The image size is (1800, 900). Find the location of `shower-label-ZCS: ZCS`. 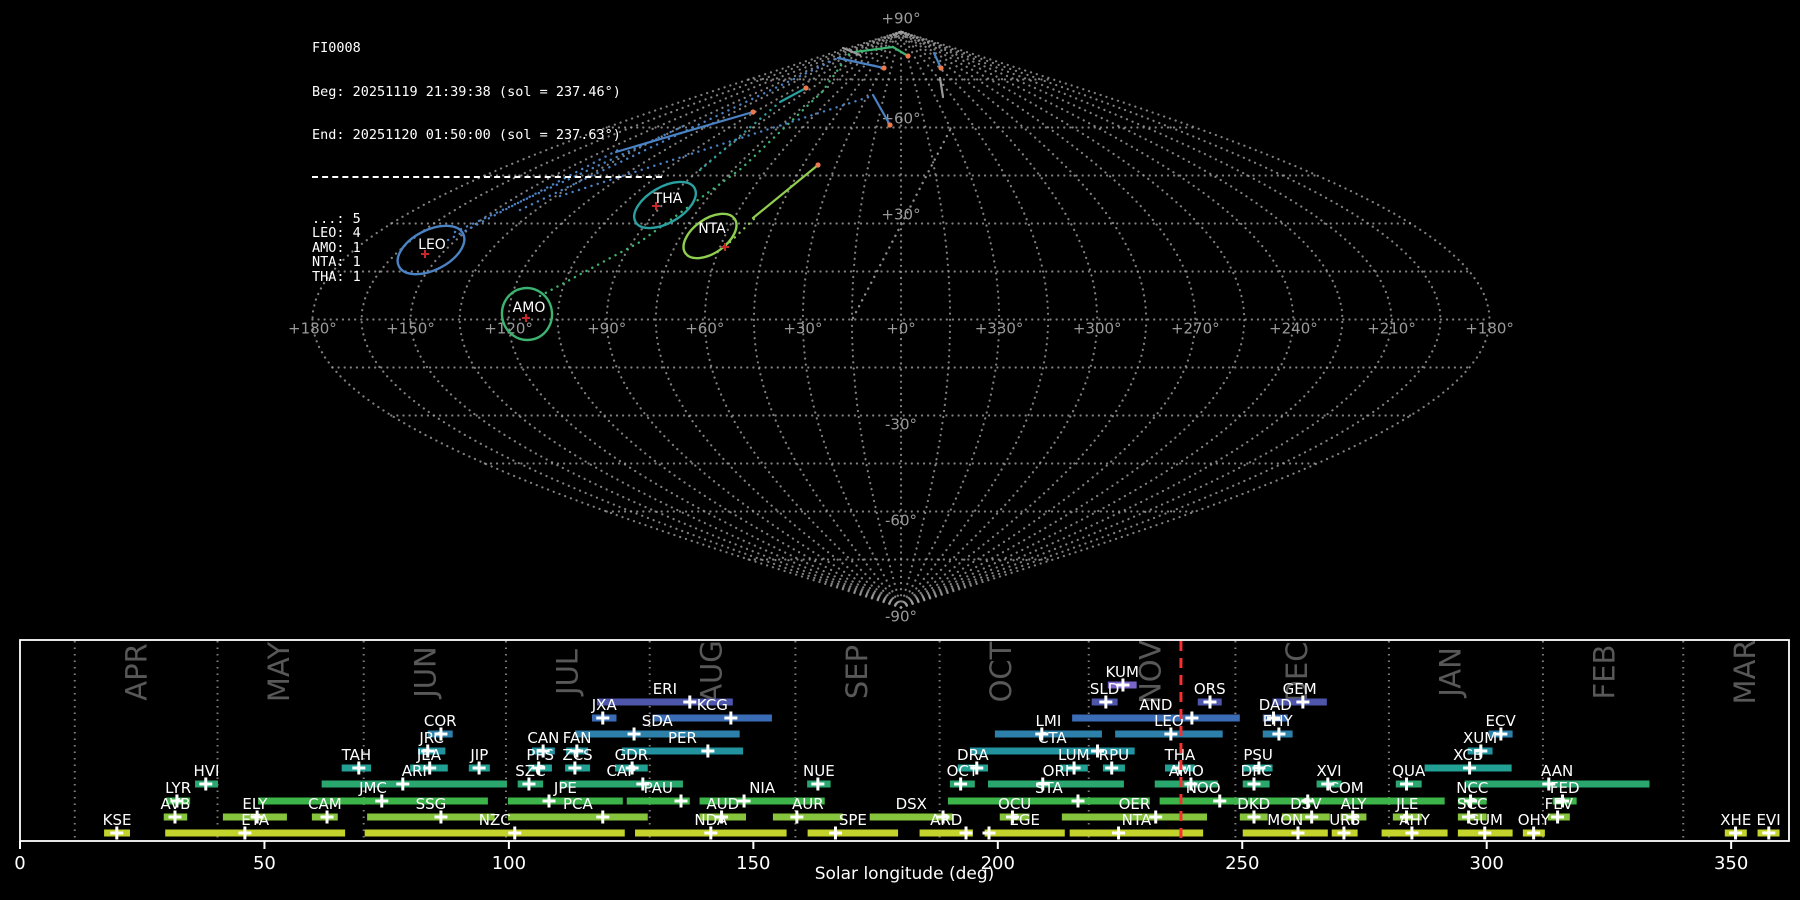

shower-label-ZCS: ZCS is located at coordinates (577, 755).